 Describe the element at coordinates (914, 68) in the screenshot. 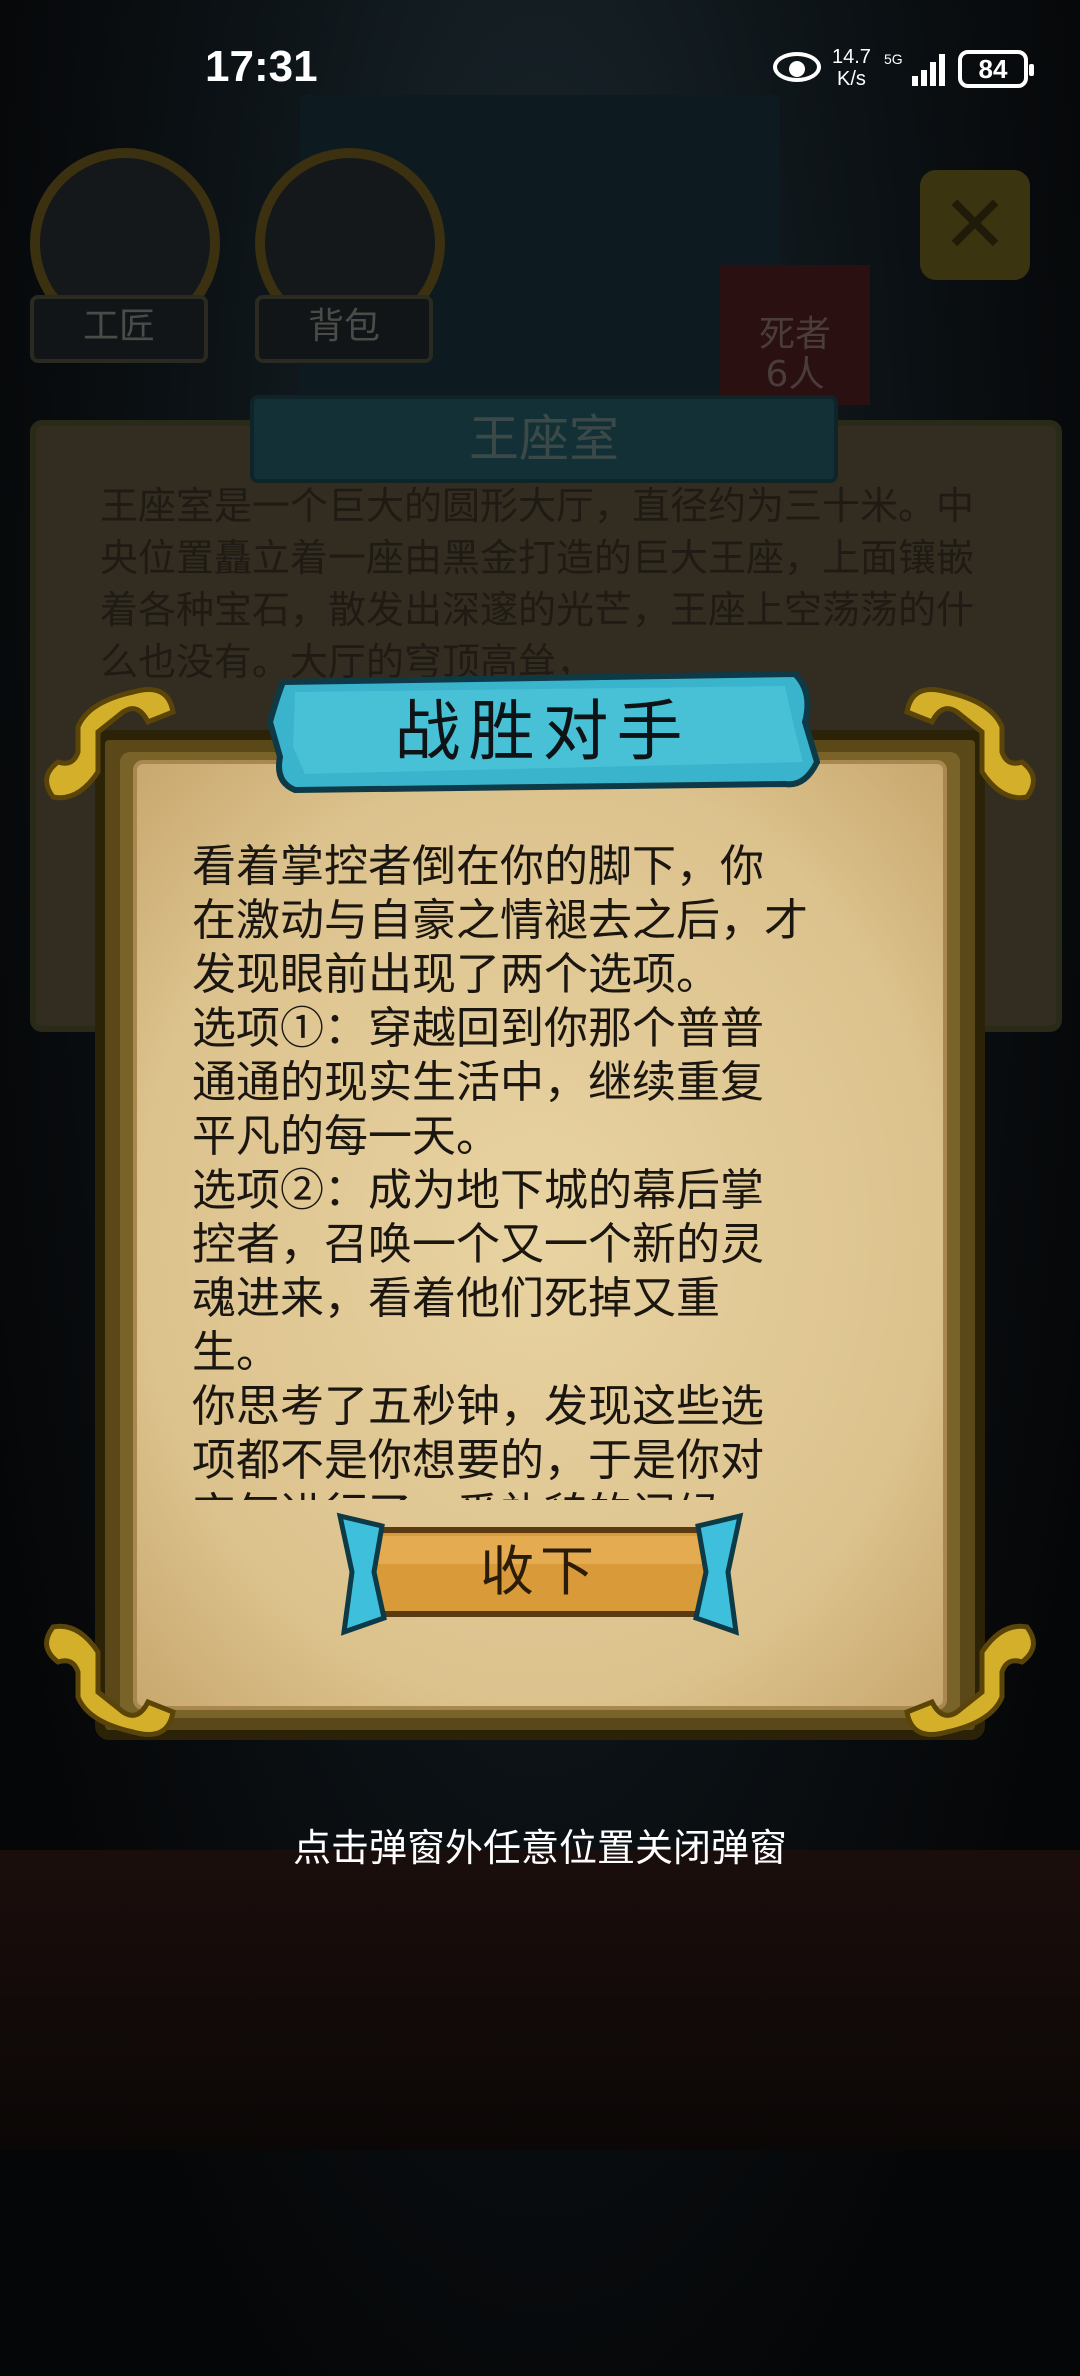

I see `signal-icon: 5G` at that location.